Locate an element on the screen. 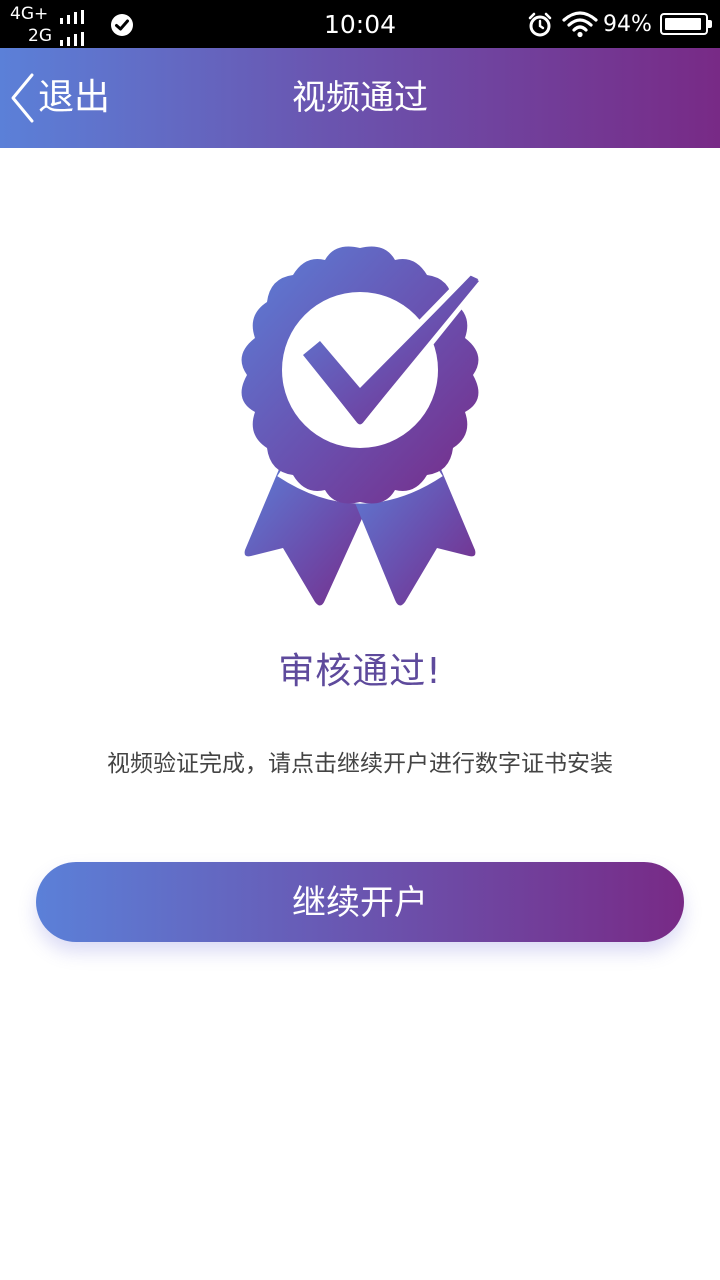 The image size is (720, 1280). continue-open-account-button: 继续开户 is located at coordinates (360, 902).